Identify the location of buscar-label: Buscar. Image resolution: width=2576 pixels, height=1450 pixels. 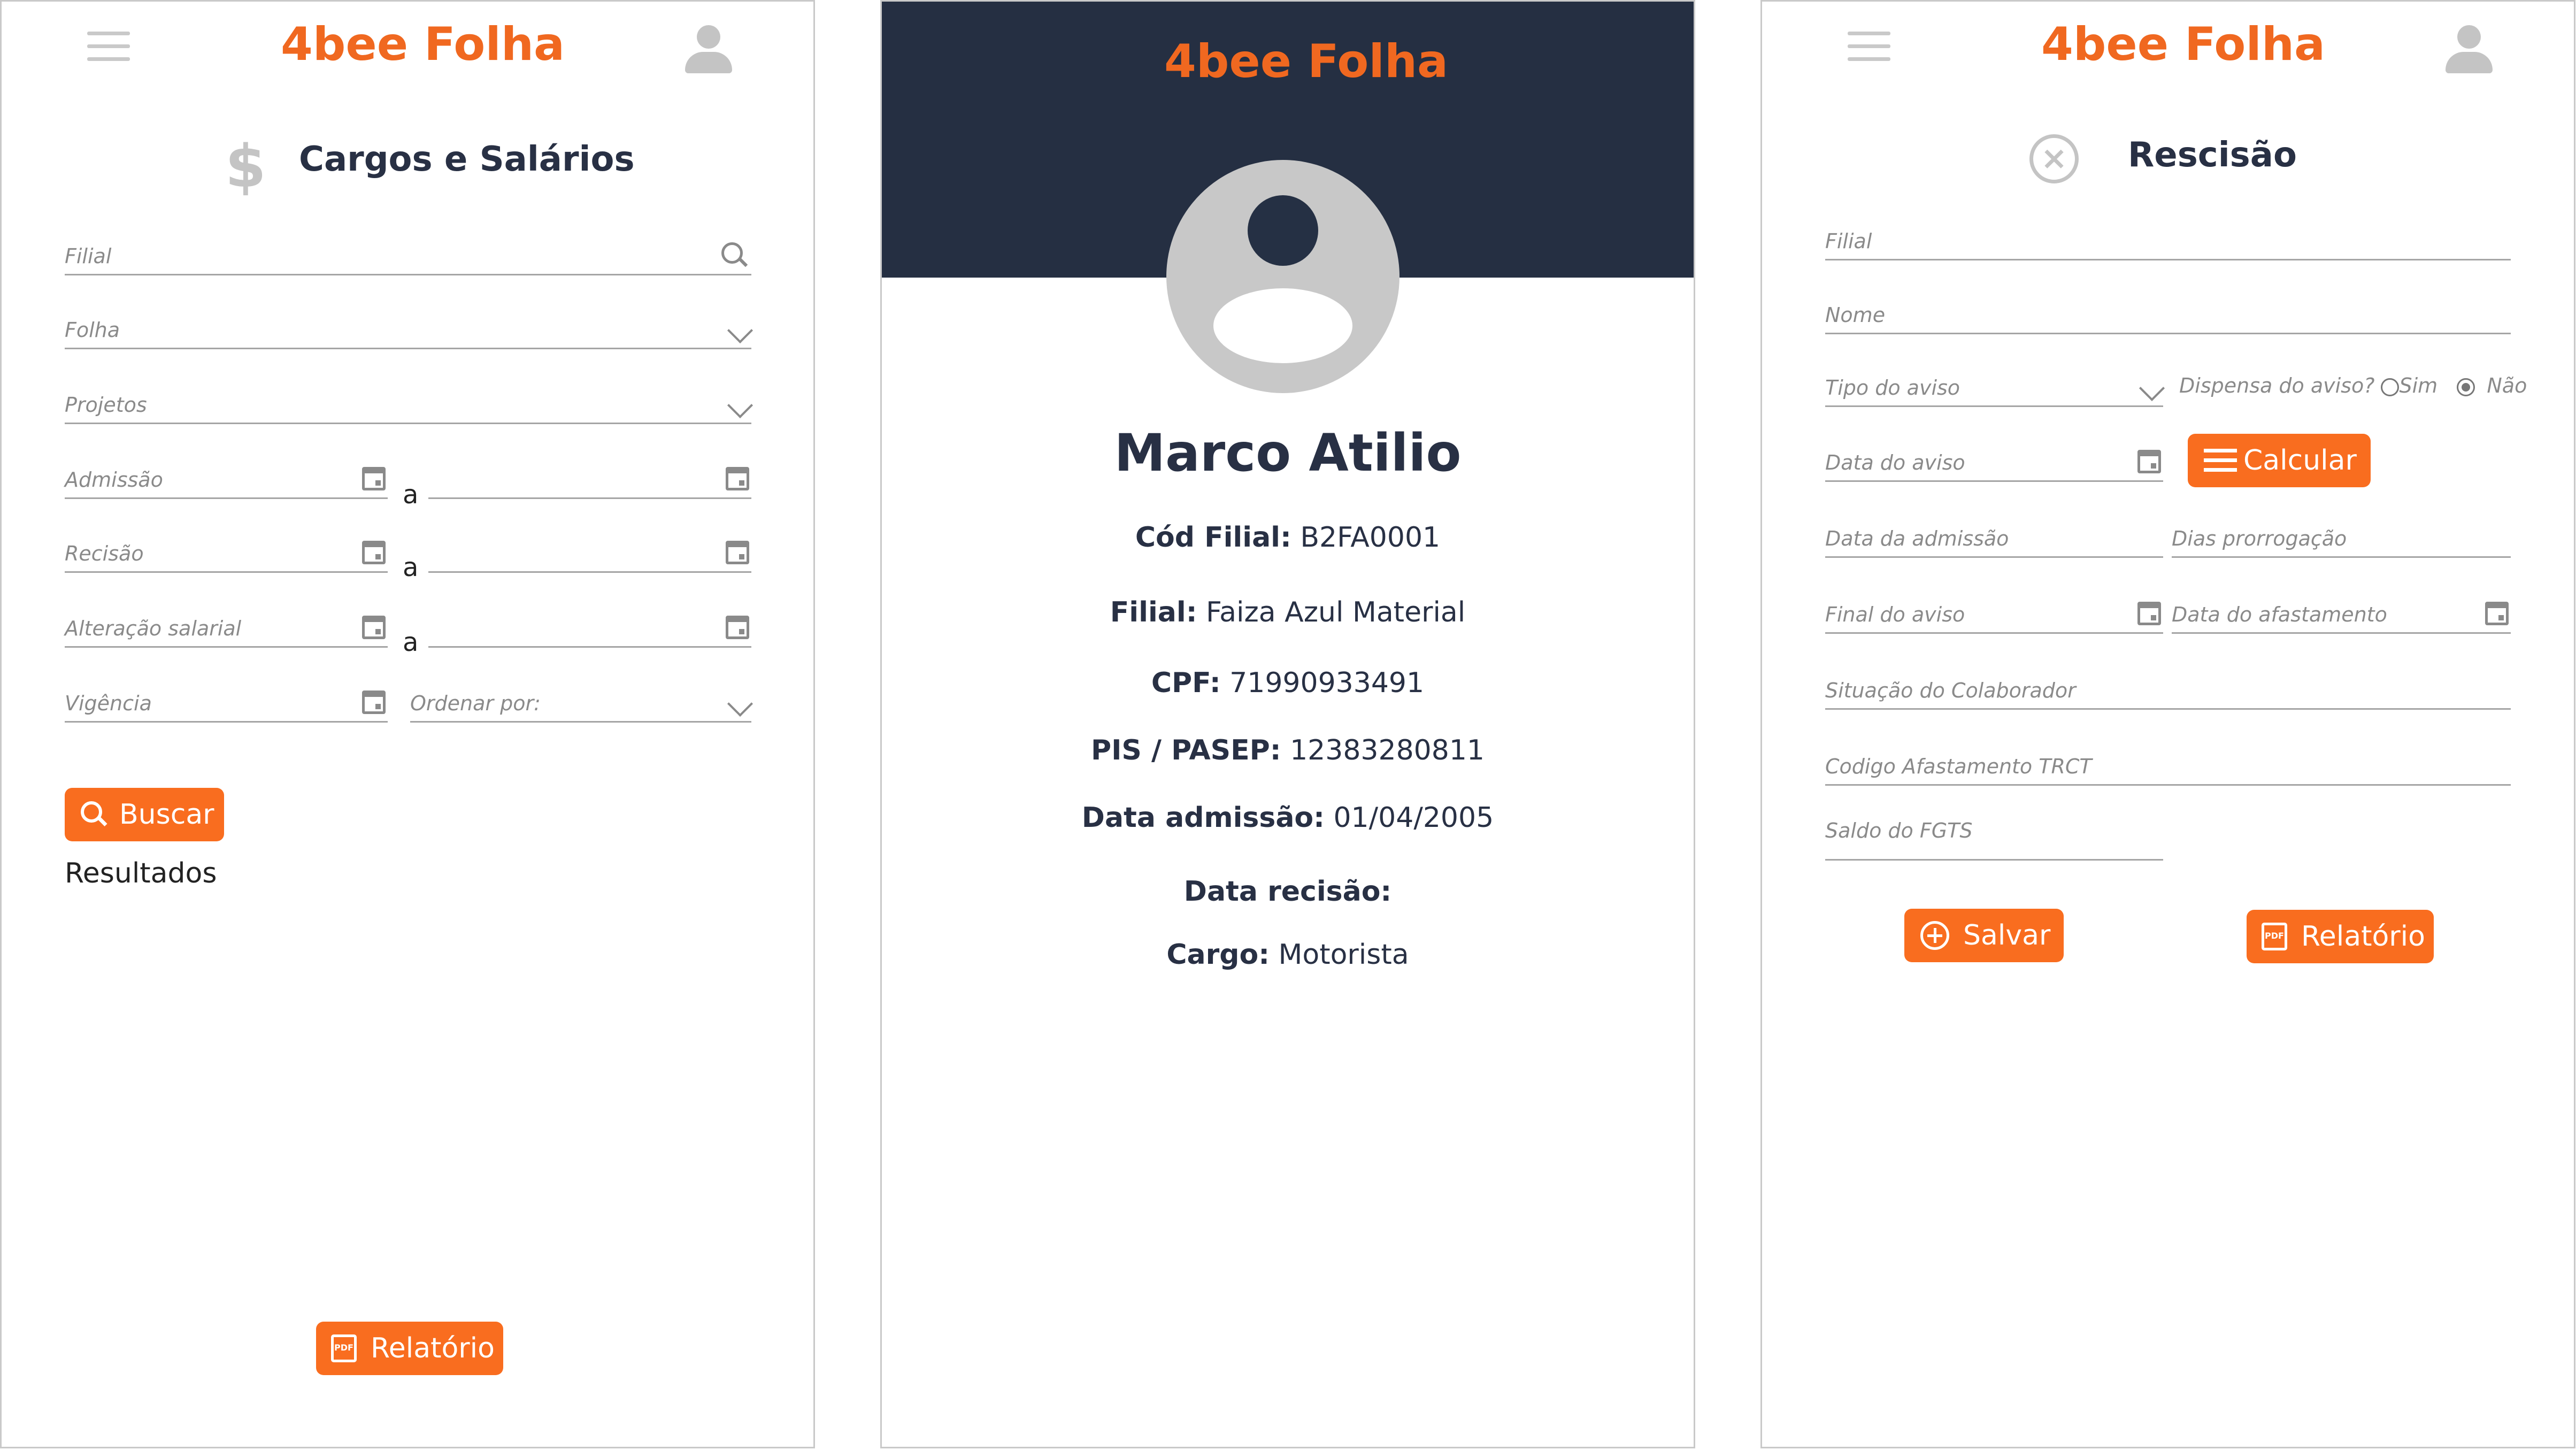
(166, 815).